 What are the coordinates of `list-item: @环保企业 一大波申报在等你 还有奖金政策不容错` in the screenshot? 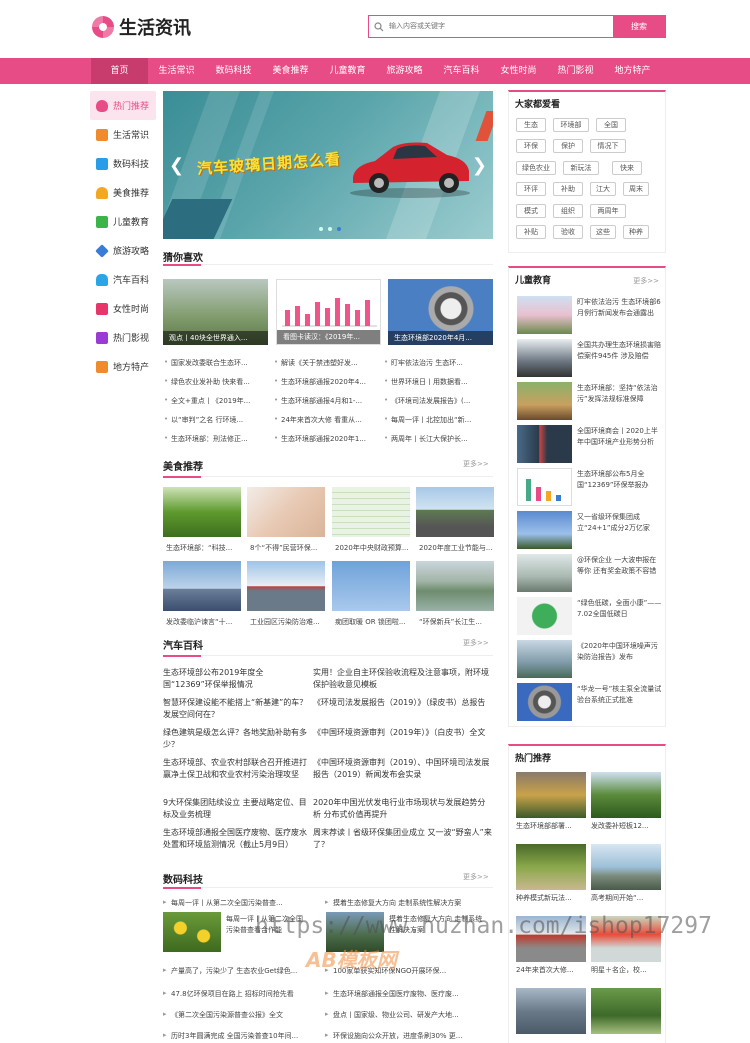 It's located at (589, 573).